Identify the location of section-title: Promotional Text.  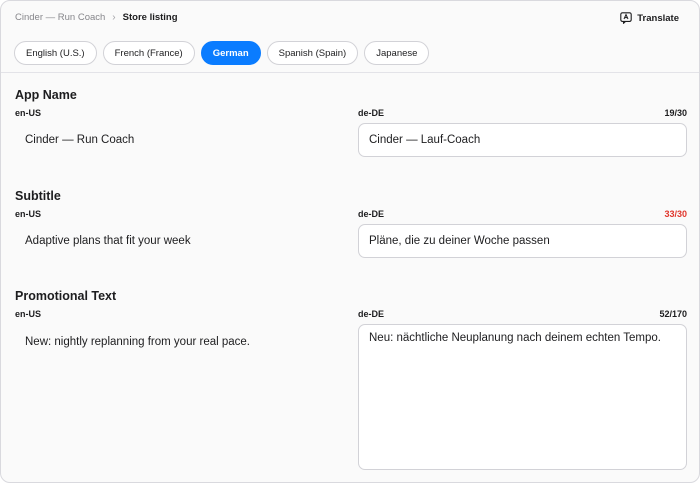
(66, 296).